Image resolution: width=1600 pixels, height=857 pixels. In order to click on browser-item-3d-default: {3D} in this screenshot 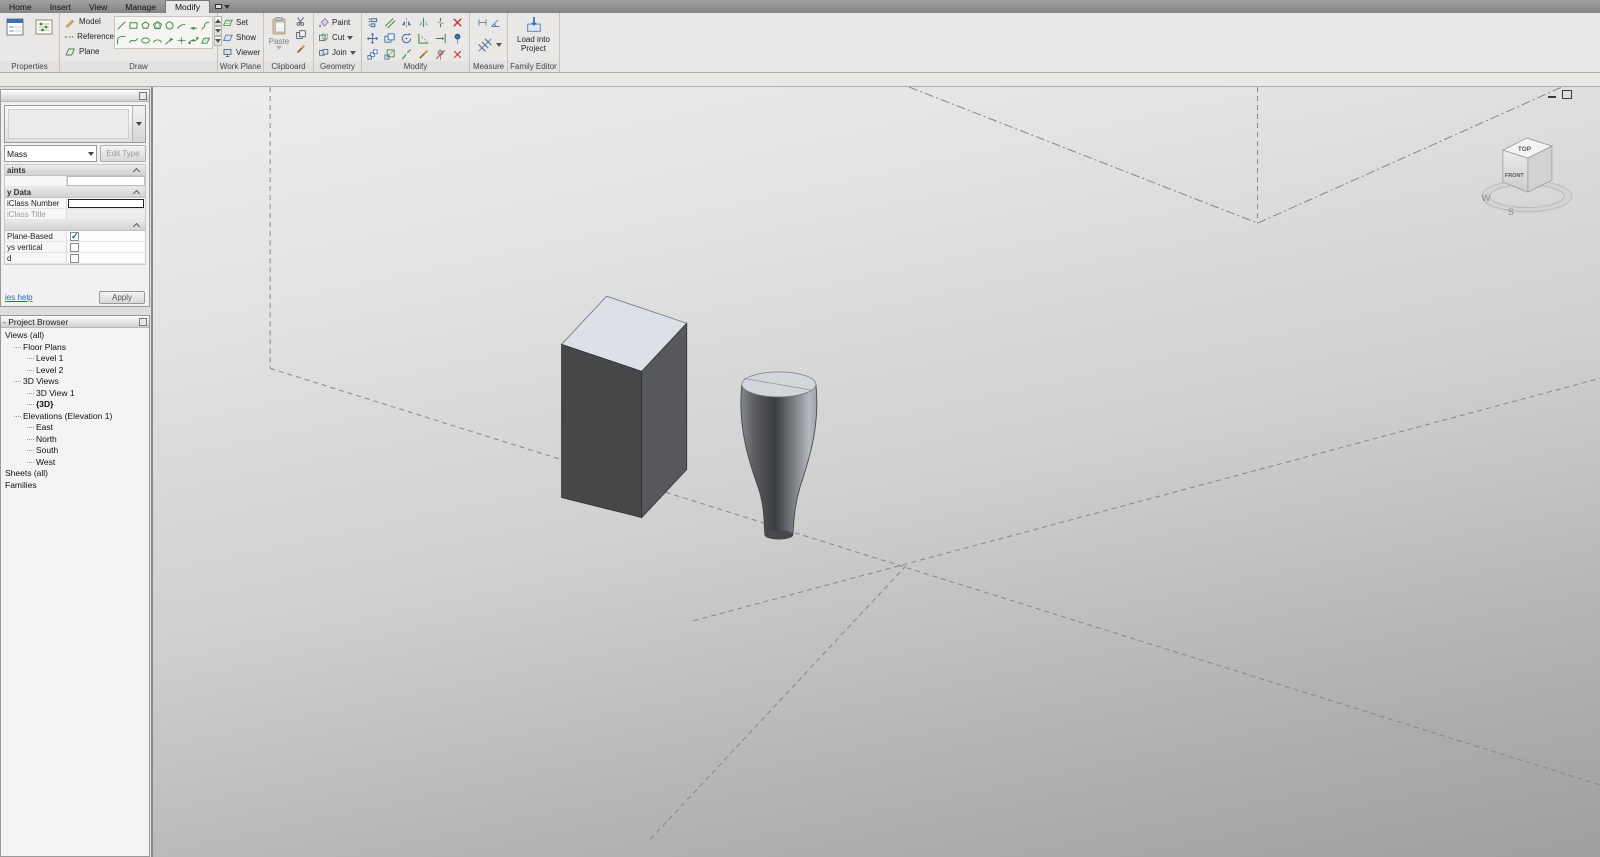, I will do `click(75, 405)`.